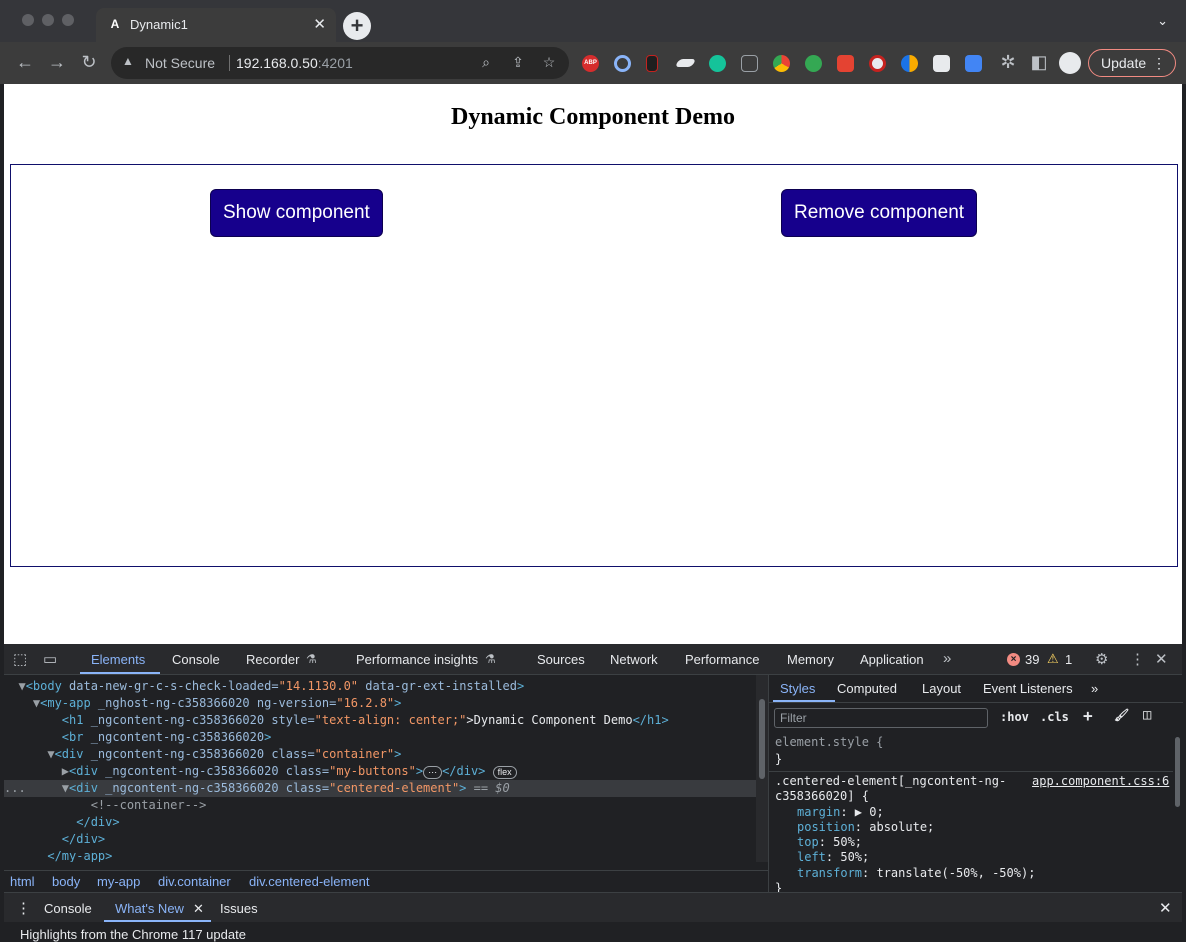 Image resolution: width=1186 pixels, height=942 pixels. What do you see at coordinates (722, 659) in the screenshot?
I see `tab-performance: Performance` at bounding box center [722, 659].